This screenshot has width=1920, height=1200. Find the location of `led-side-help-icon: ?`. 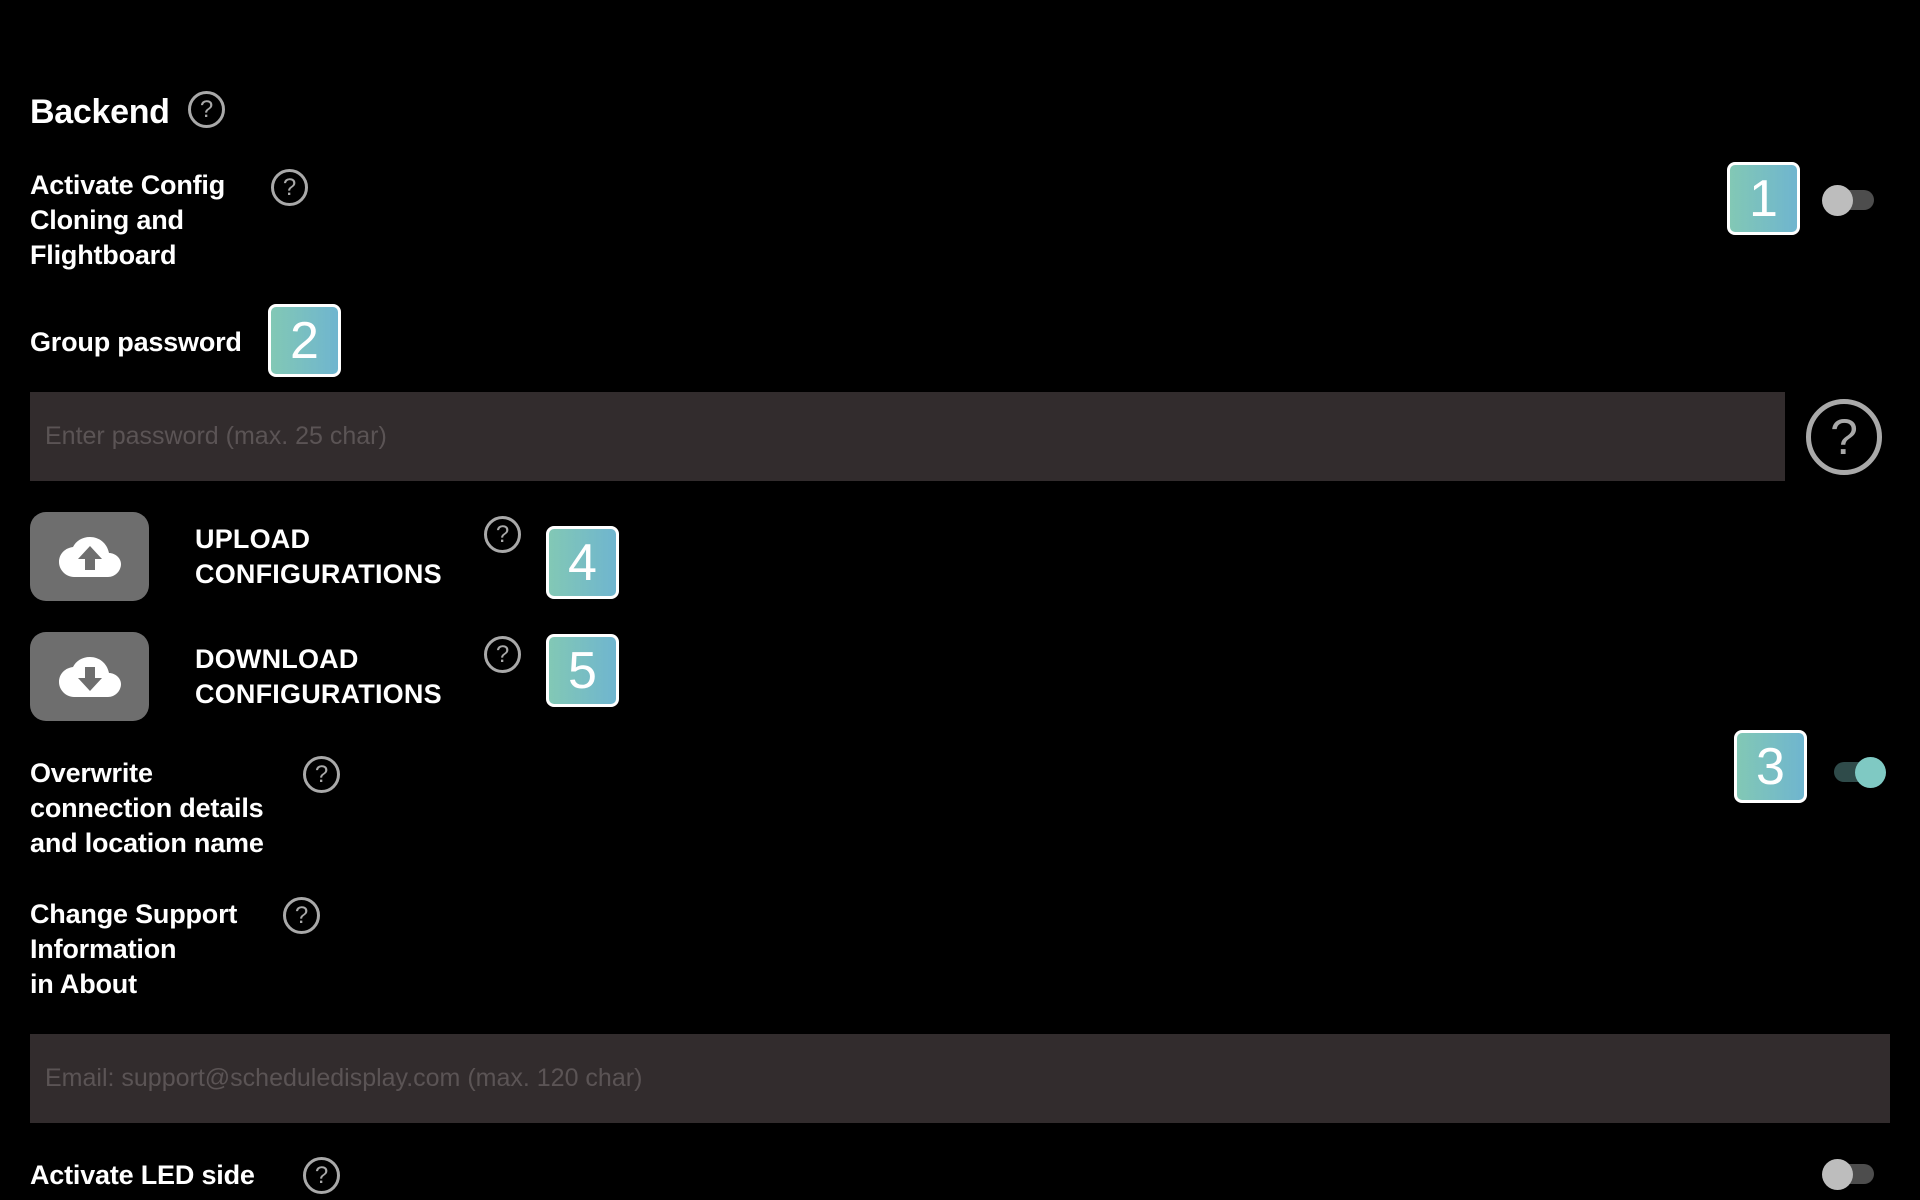

led-side-help-icon: ? is located at coordinates (321, 1175).